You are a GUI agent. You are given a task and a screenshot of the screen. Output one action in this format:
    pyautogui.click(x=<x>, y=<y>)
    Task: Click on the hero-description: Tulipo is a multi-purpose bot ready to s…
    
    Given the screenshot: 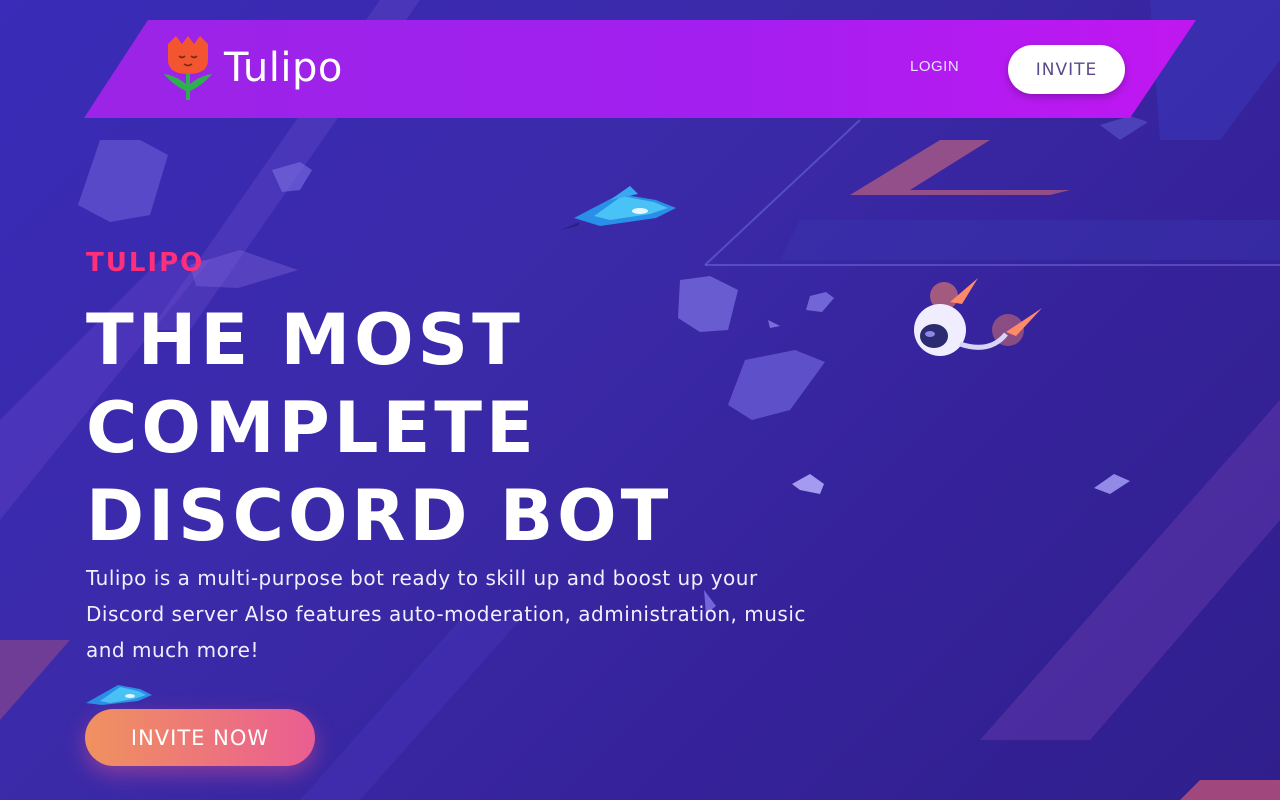 What is the action you would take?
    pyautogui.click(x=446, y=614)
    